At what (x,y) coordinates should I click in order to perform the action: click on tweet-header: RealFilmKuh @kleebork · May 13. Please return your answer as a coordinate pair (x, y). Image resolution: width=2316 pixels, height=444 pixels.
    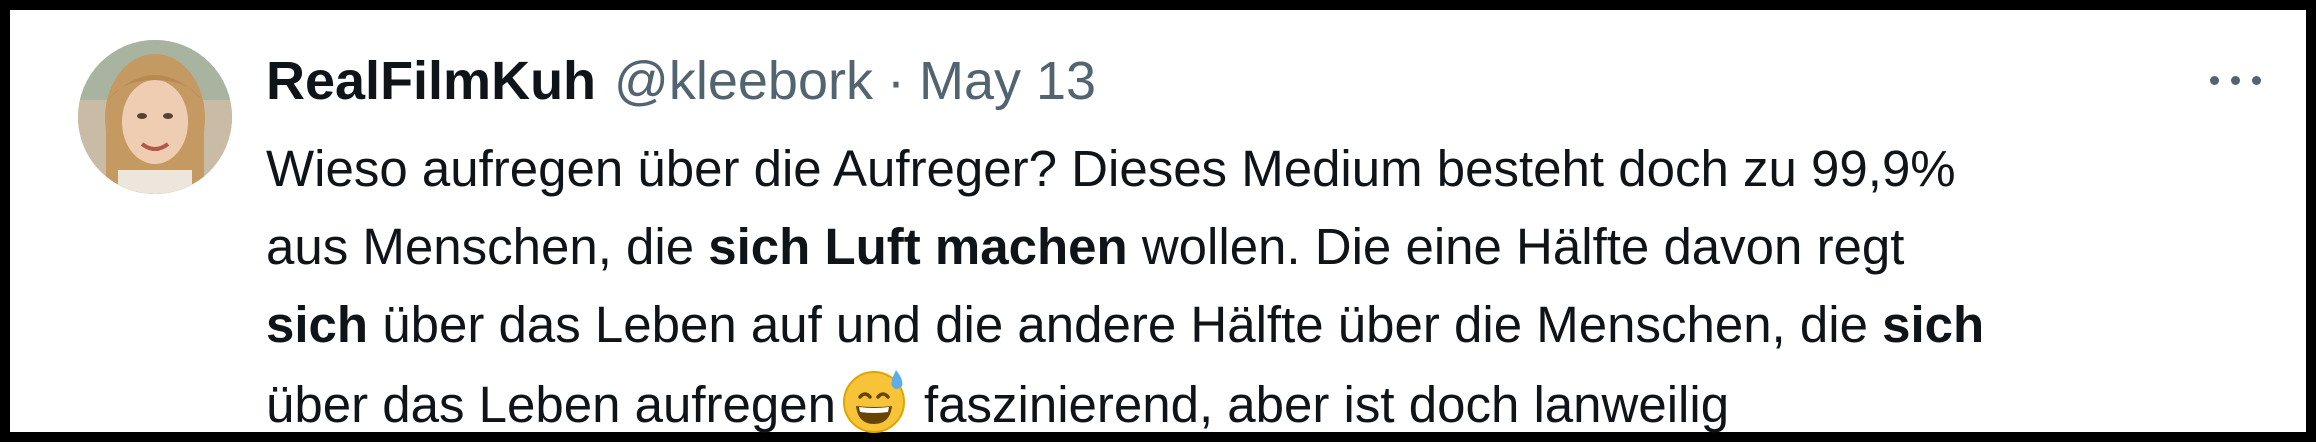
    Looking at the image, I should click on (681, 81).